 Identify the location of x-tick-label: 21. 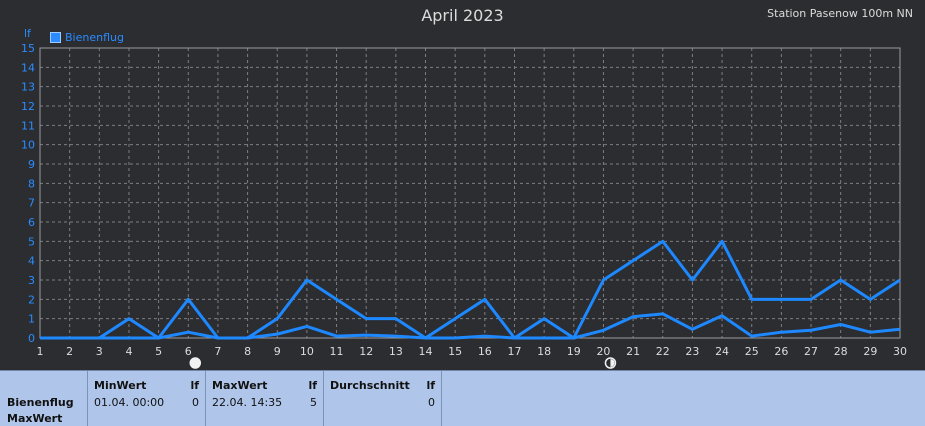
(633, 351).